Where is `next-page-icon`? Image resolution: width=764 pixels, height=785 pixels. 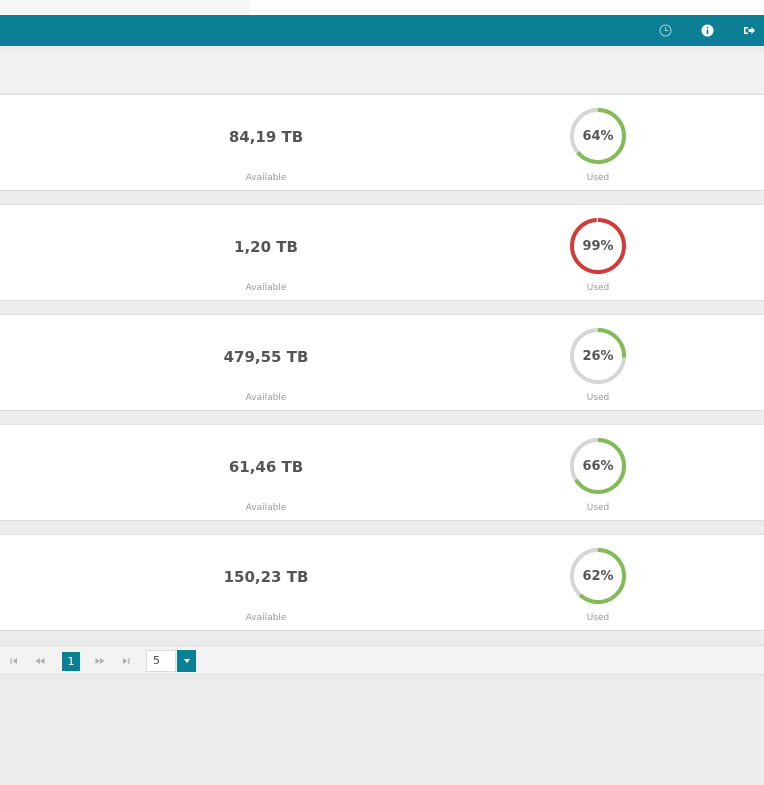 next-page-icon is located at coordinates (100, 661).